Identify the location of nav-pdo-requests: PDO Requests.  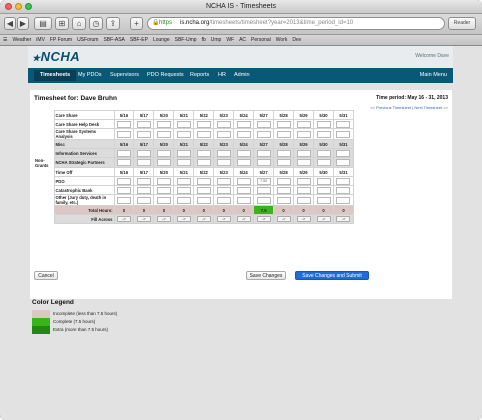
(165, 75).